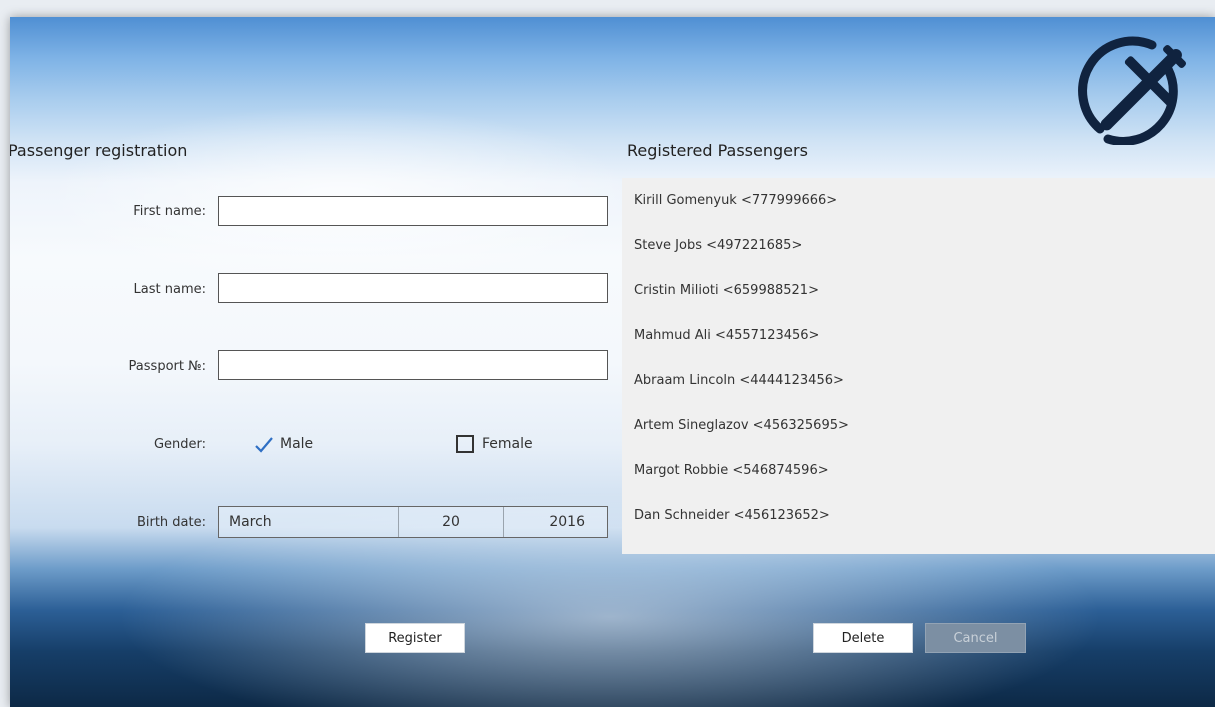 The height and width of the screenshot is (707, 1215). Describe the element at coordinates (465, 444) in the screenshot. I see `checkbox-empty-icon` at that location.